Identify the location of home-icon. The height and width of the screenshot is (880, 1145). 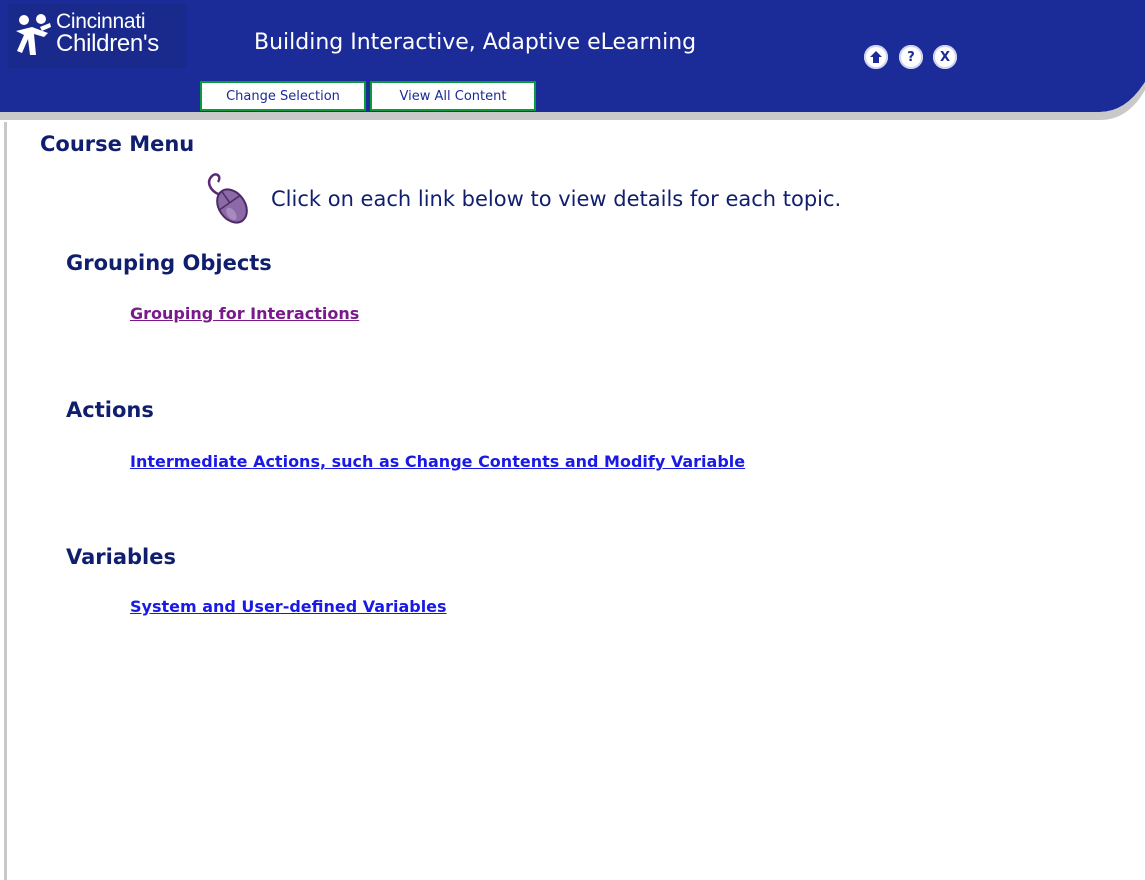
(876, 57).